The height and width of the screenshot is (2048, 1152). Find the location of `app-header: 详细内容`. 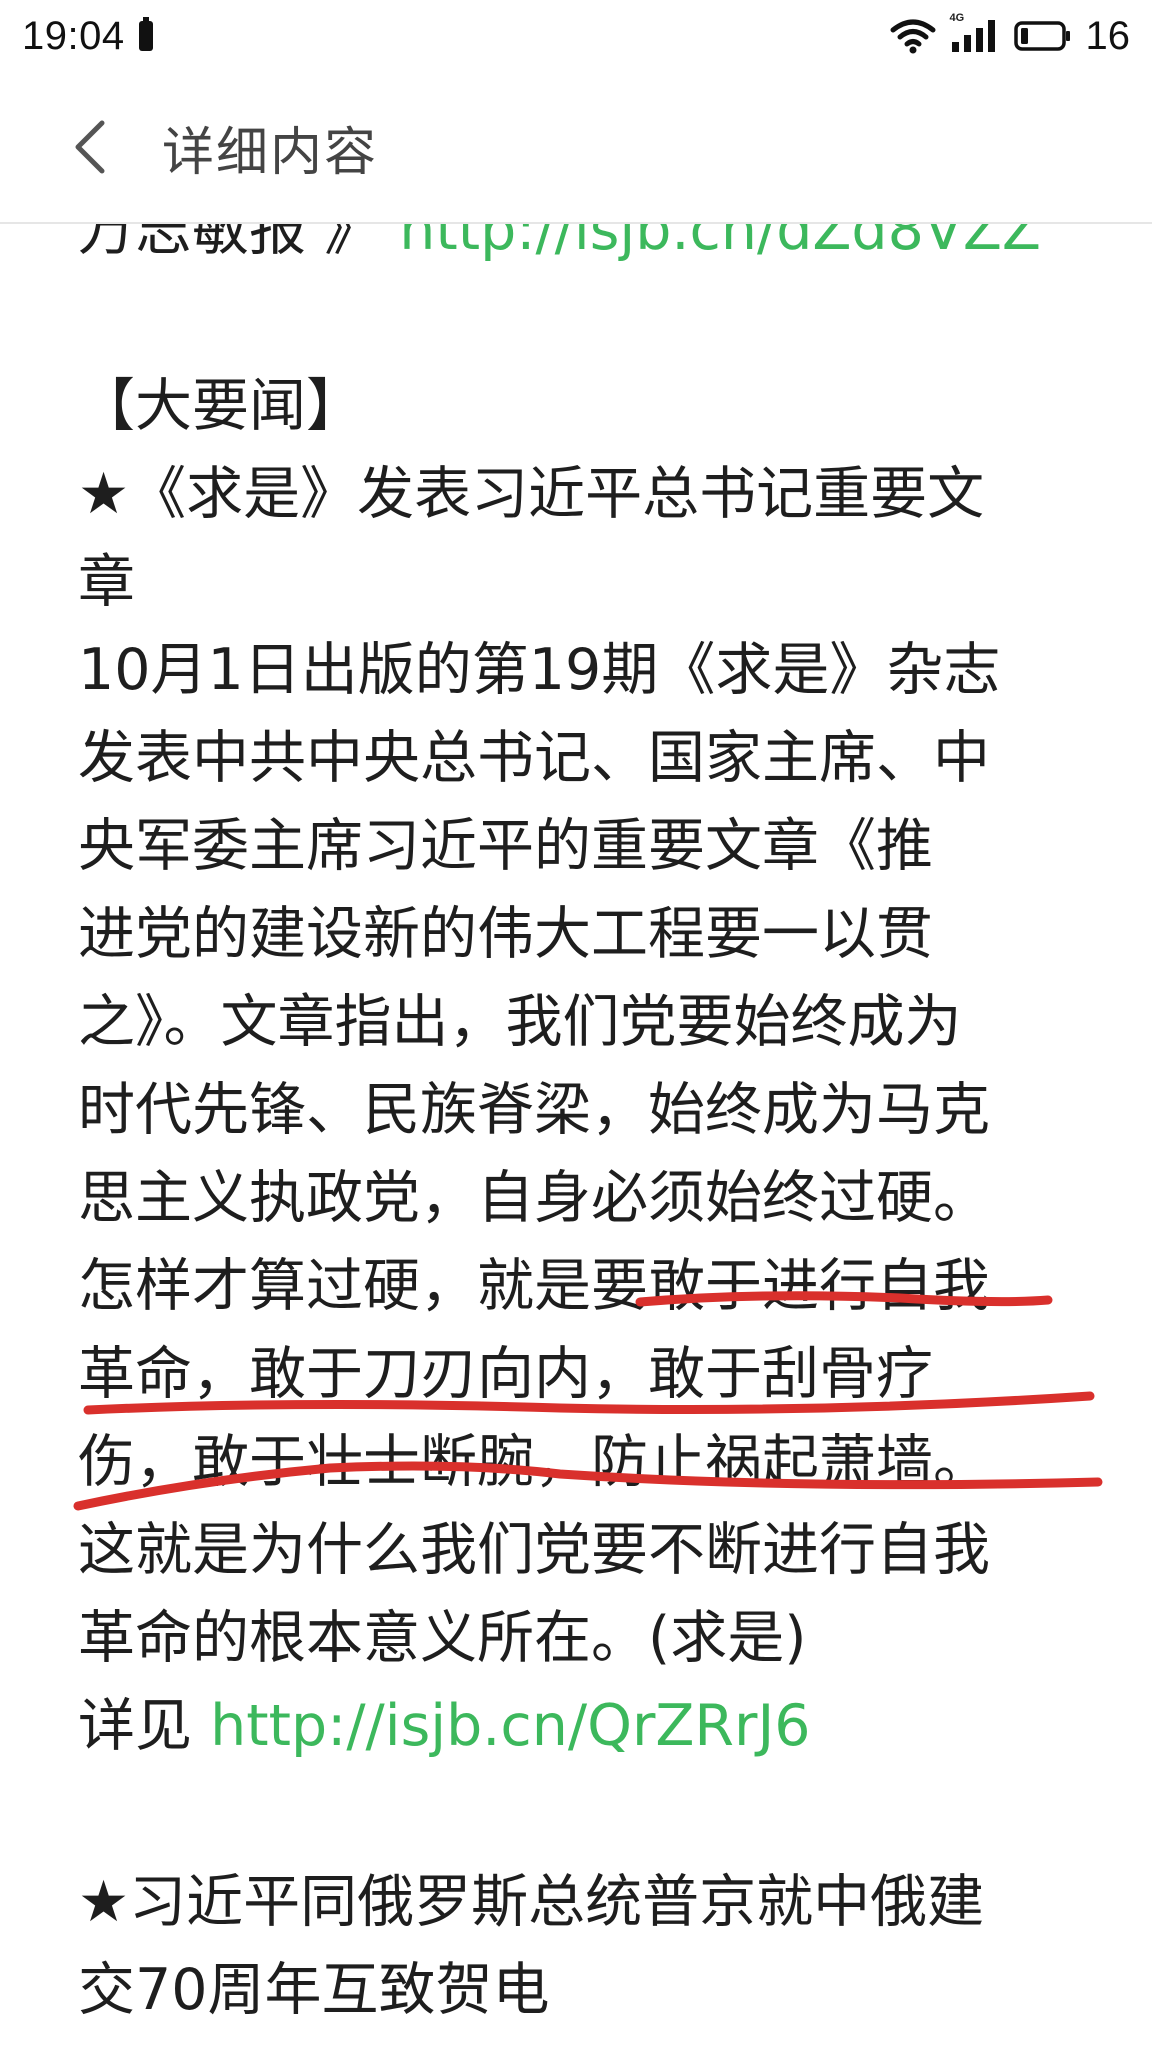

app-header: 详细内容 is located at coordinates (576, 148).